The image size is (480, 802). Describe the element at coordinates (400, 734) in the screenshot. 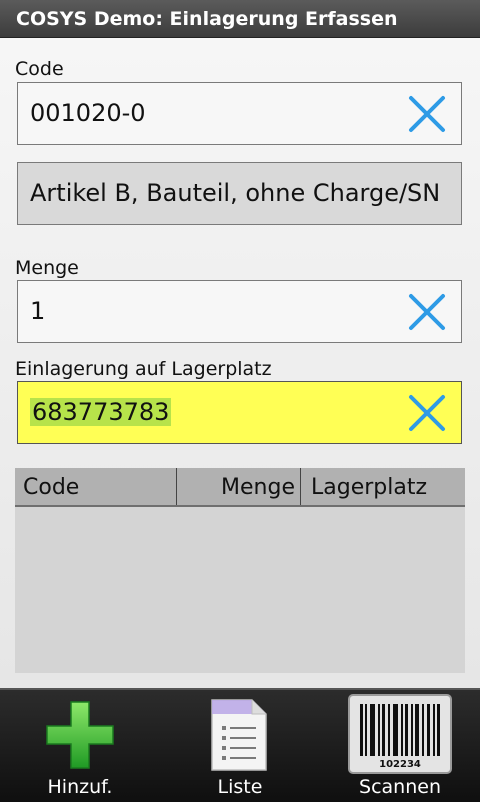

I see `barcode-icon: 102234` at that location.